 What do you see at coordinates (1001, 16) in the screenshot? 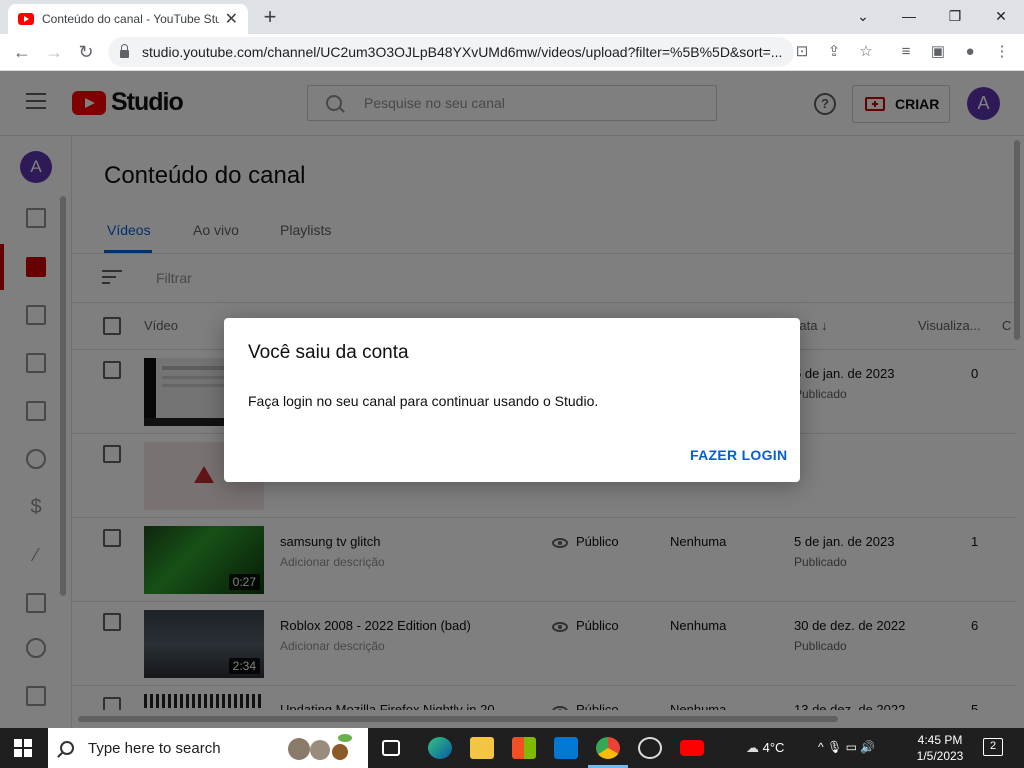
I see `close-window-button: ✕` at bounding box center [1001, 16].